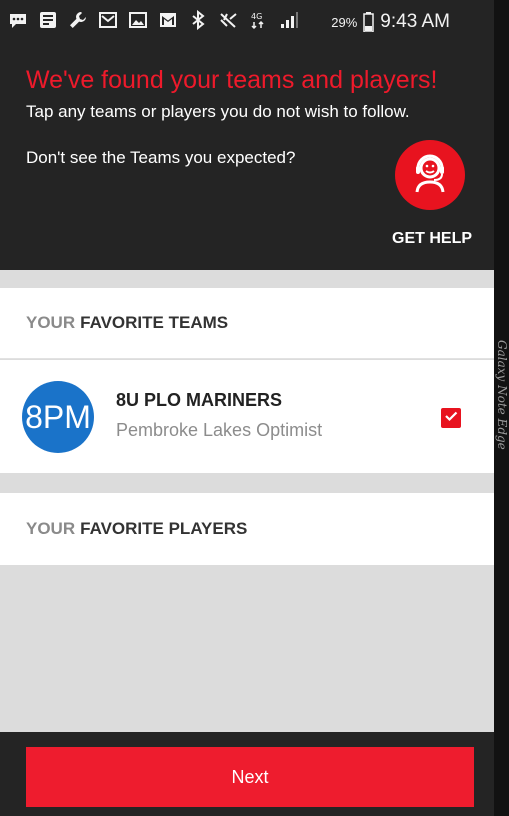  I want to click on support-agent-icon, so click(430, 175).